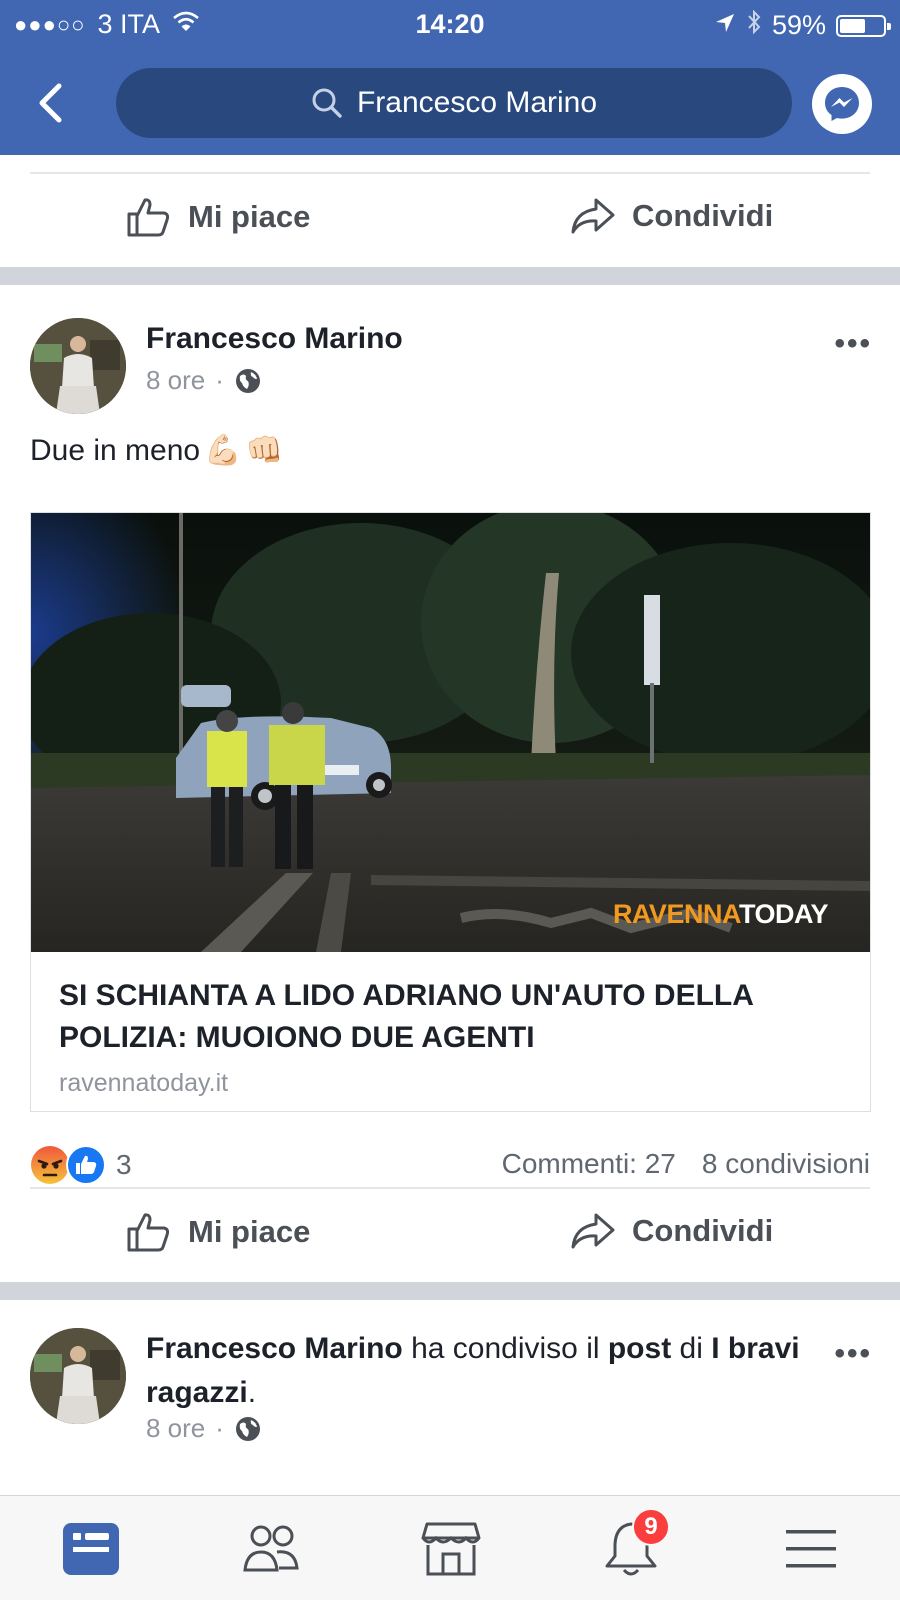 Image resolution: width=900 pixels, height=1600 pixels. I want to click on photo-watermark: RAVENNATODAY, so click(720, 914).